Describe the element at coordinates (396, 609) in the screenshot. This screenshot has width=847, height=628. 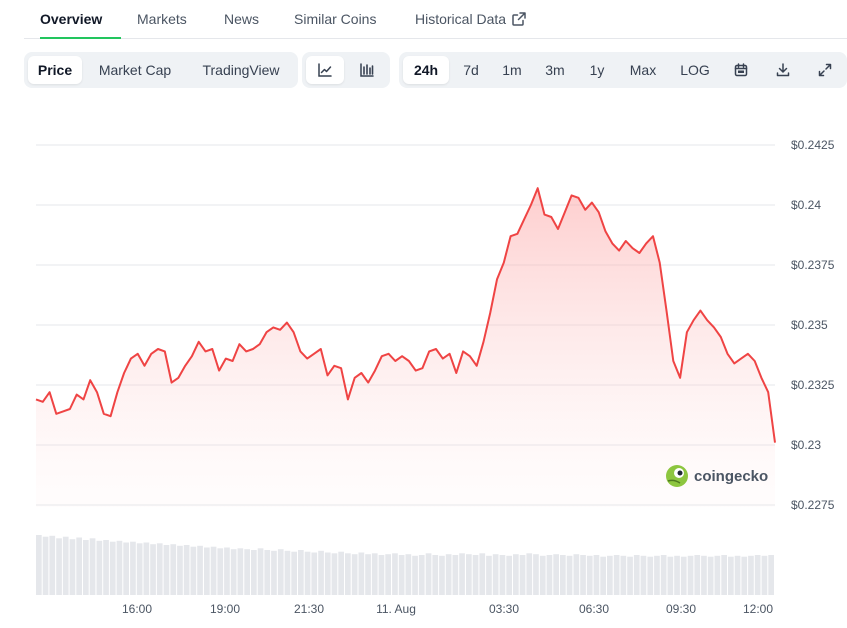
I see `x-tick-label: 11. Aug` at that location.